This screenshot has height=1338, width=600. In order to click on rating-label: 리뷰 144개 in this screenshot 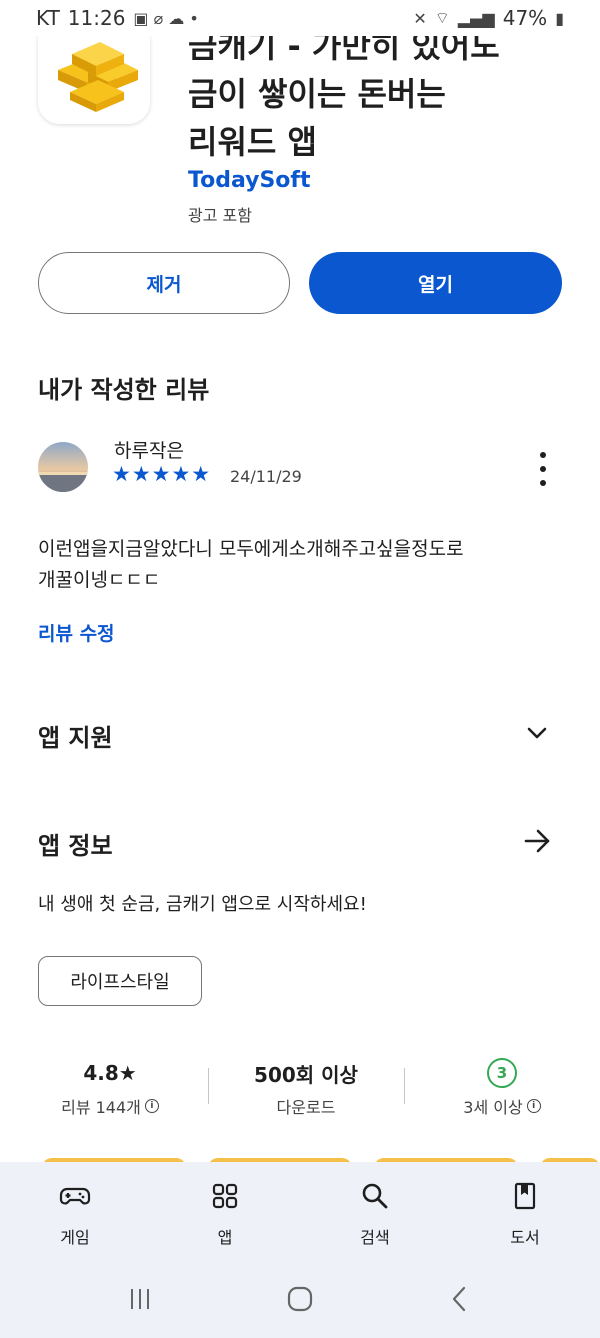, I will do `click(101, 1107)`.